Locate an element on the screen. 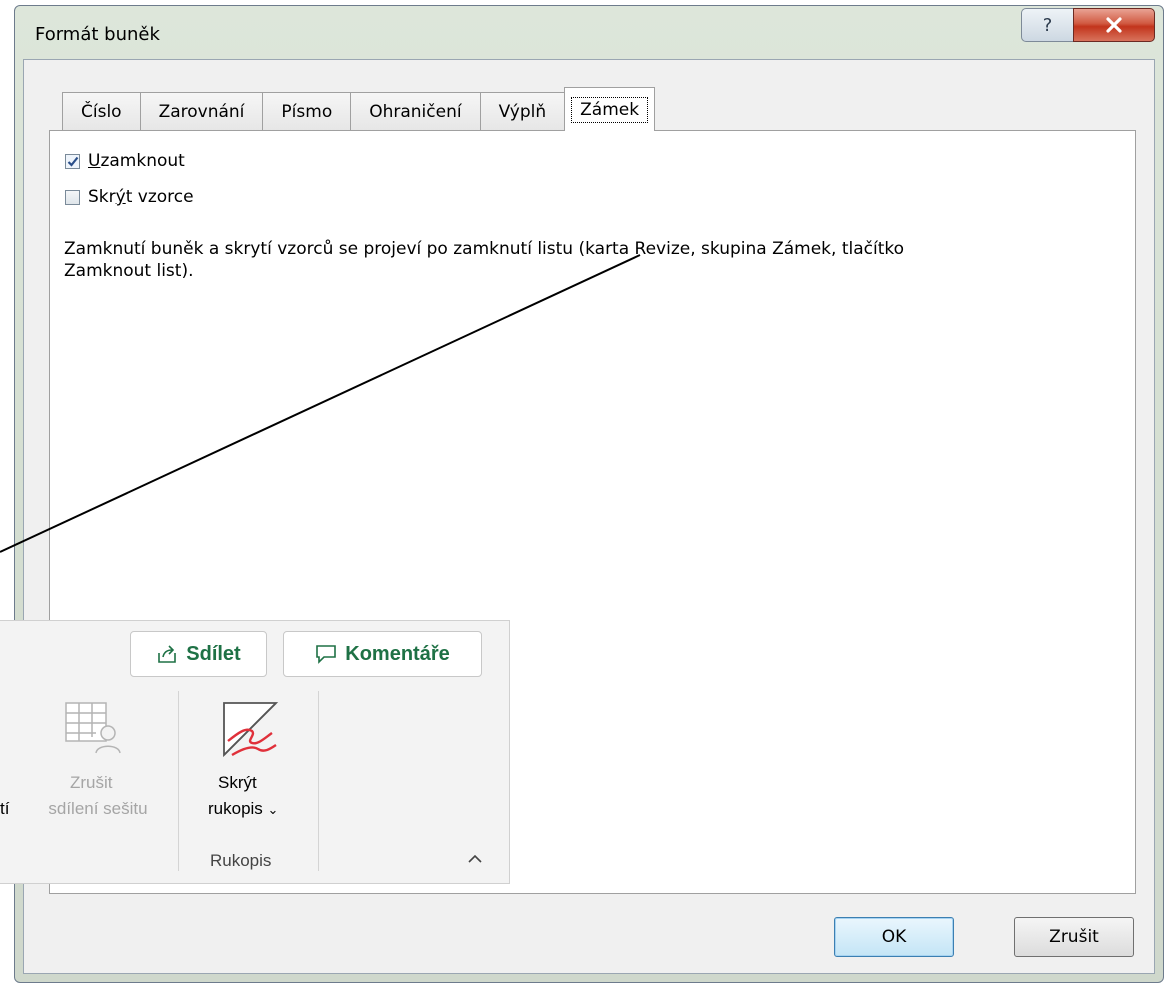 The width and height of the screenshot is (1167, 985). collapse-ribbon-icon is located at coordinates (475, 859).